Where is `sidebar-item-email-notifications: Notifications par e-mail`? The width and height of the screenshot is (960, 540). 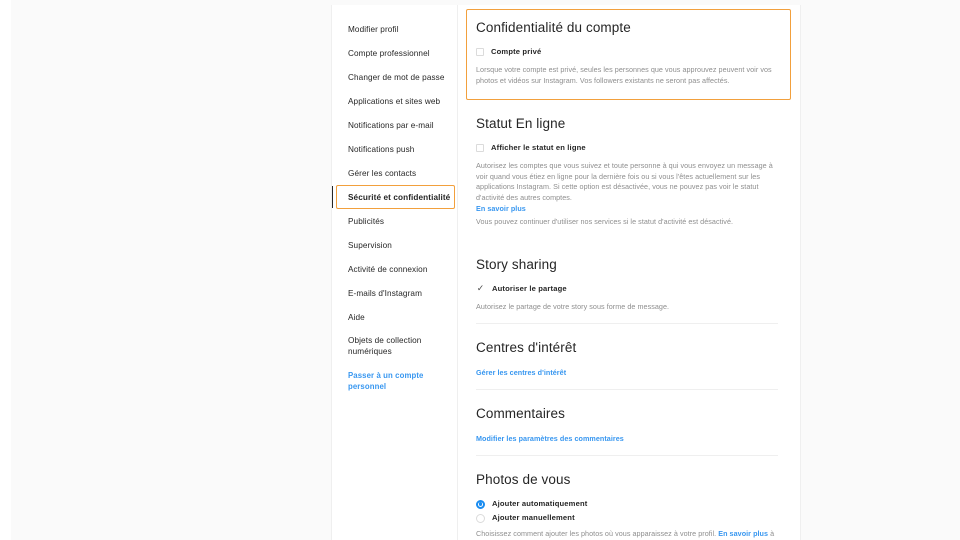 sidebar-item-email-notifications: Notifications par e-mail is located at coordinates (394, 125).